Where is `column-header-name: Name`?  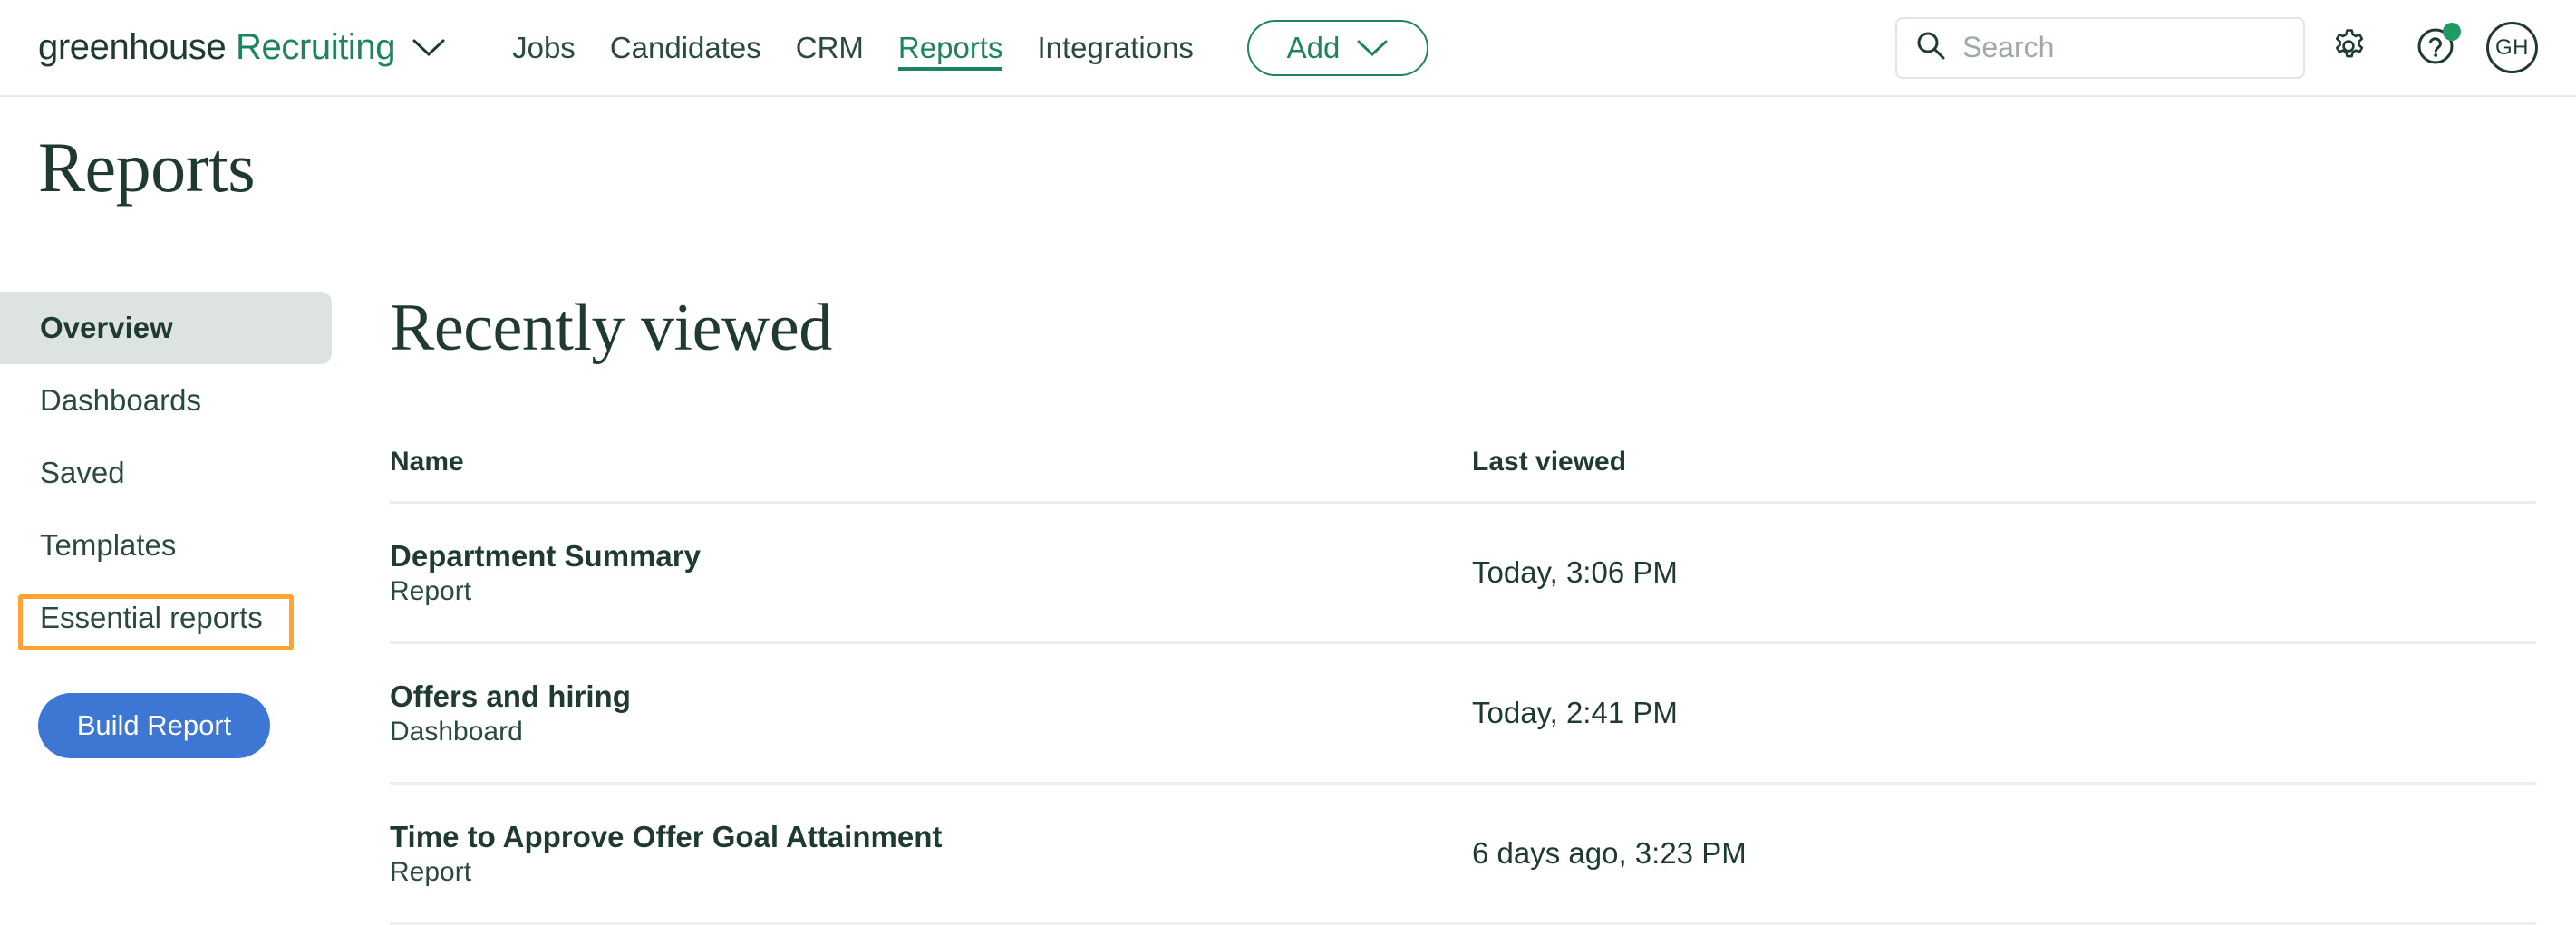 column-header-name: Name is located at coordinates (427, 462).